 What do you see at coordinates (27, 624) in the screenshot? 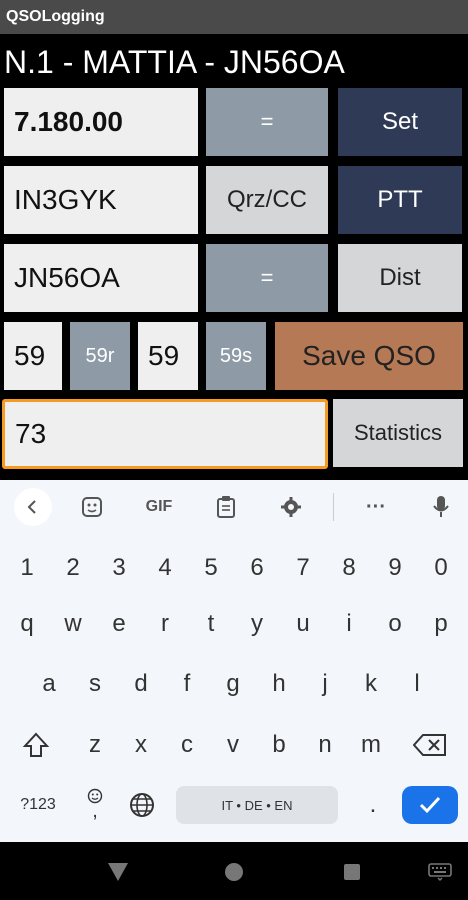
I see `key-q: q` at bounding box center [27, 624].